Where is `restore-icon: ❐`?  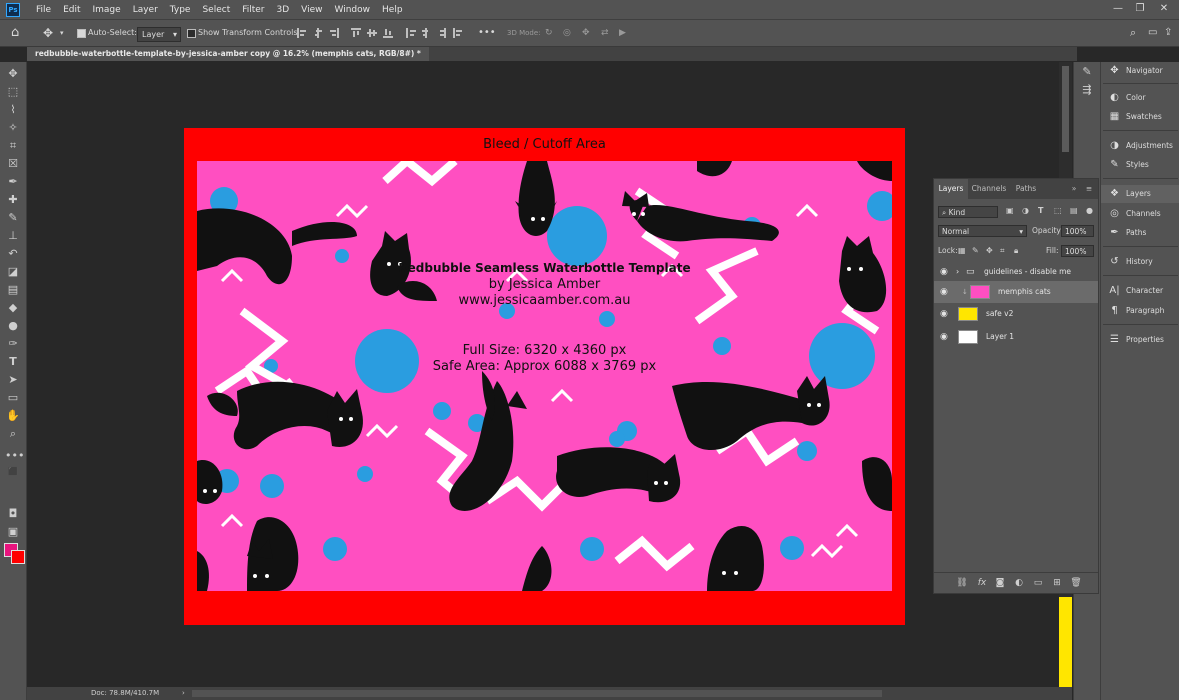 restore-icon: ❐ is located at coordinates (1140, 9).